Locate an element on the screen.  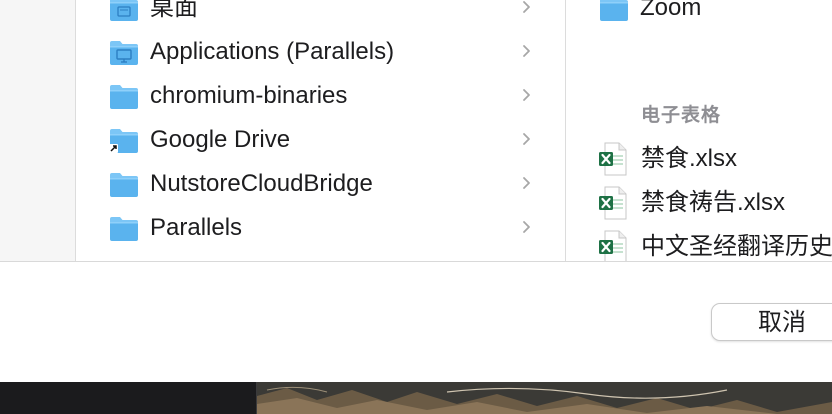
list-item-file: 中文圣经翻译历史 is located at coordinates (699, 243).